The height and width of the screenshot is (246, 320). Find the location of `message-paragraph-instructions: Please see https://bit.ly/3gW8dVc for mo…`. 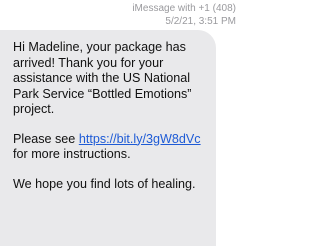

message-paragraph-instructions: Please see https://bit.ly/3gW8dVc for mo… is located at coordinates (110, 147).